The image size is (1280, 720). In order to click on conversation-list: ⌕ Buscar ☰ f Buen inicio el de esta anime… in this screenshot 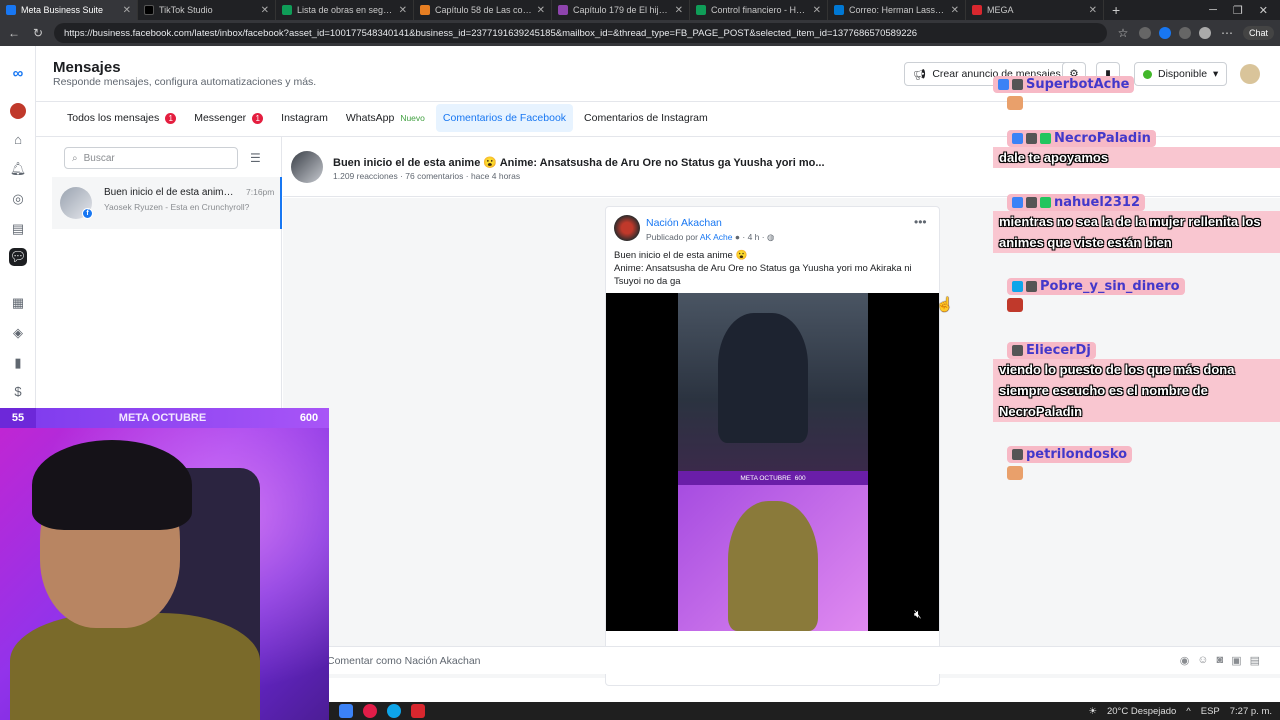, I will do `click(167, 277)`.